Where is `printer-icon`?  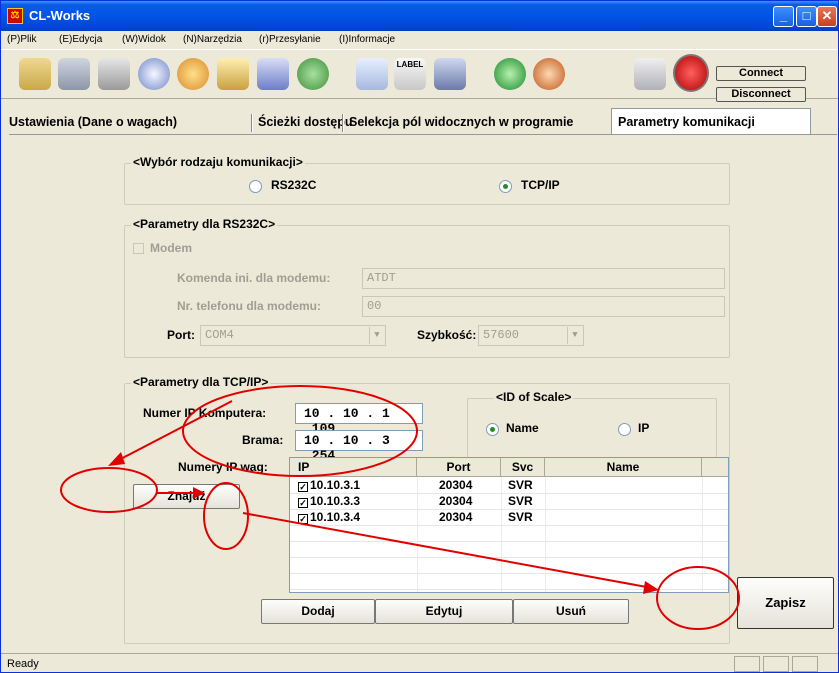
printer-icon is located at coordinates (114, 74).